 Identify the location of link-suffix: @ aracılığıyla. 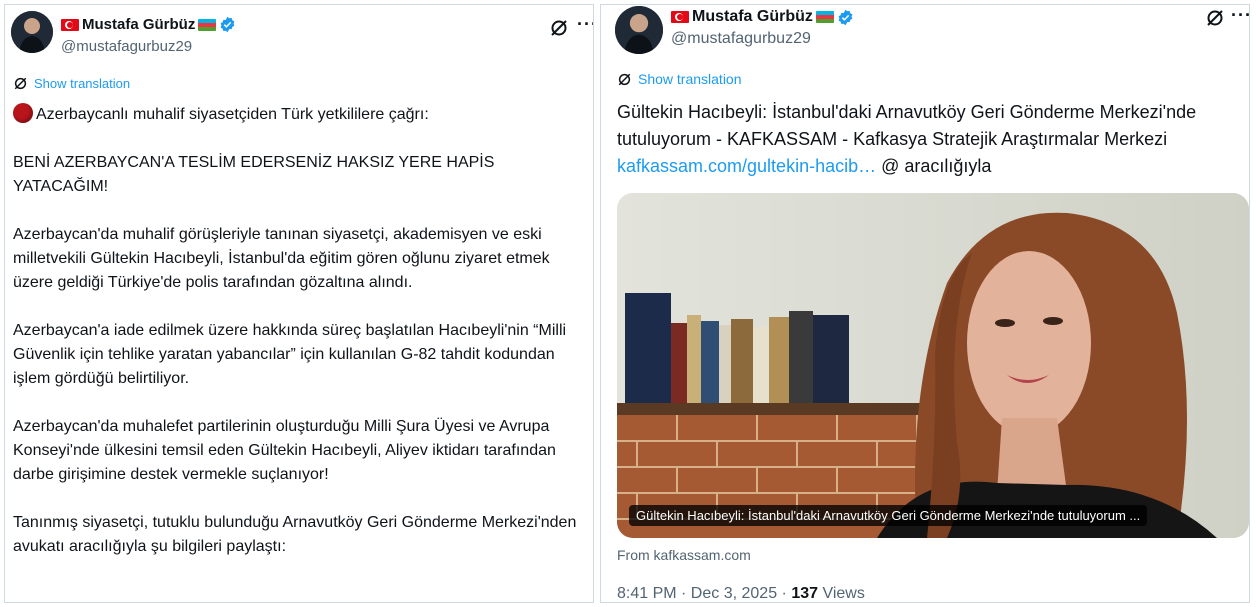
(934, 166).